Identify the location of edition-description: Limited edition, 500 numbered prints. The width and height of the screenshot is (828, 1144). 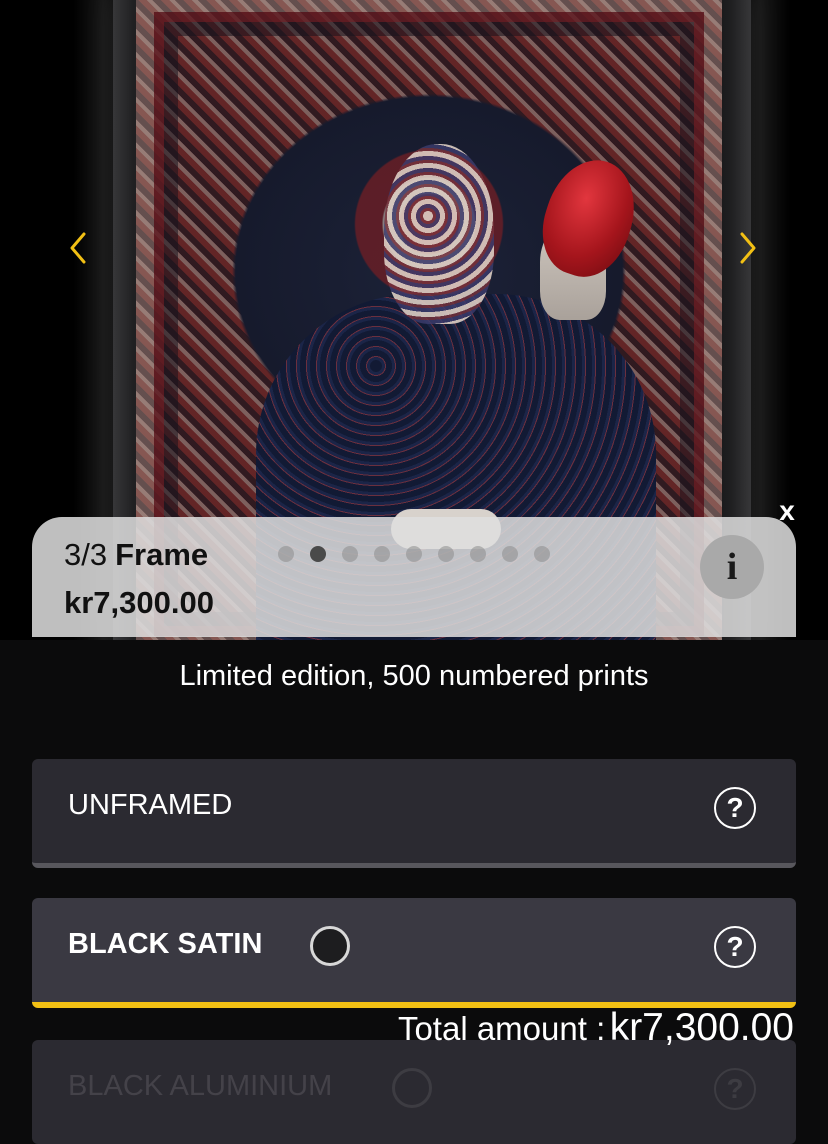
(414, 676).